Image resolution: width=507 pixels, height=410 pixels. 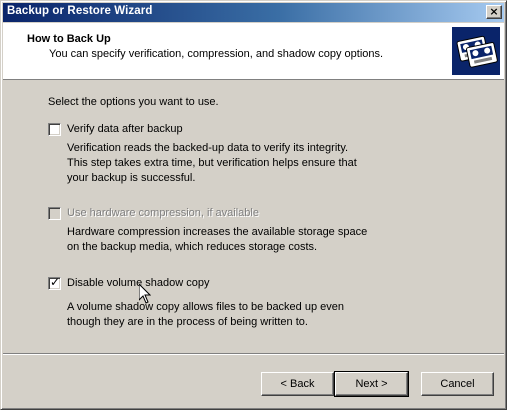 I want to click on hardware-compression-label: Use hardware compression, if available, so click(x=163, y=213).